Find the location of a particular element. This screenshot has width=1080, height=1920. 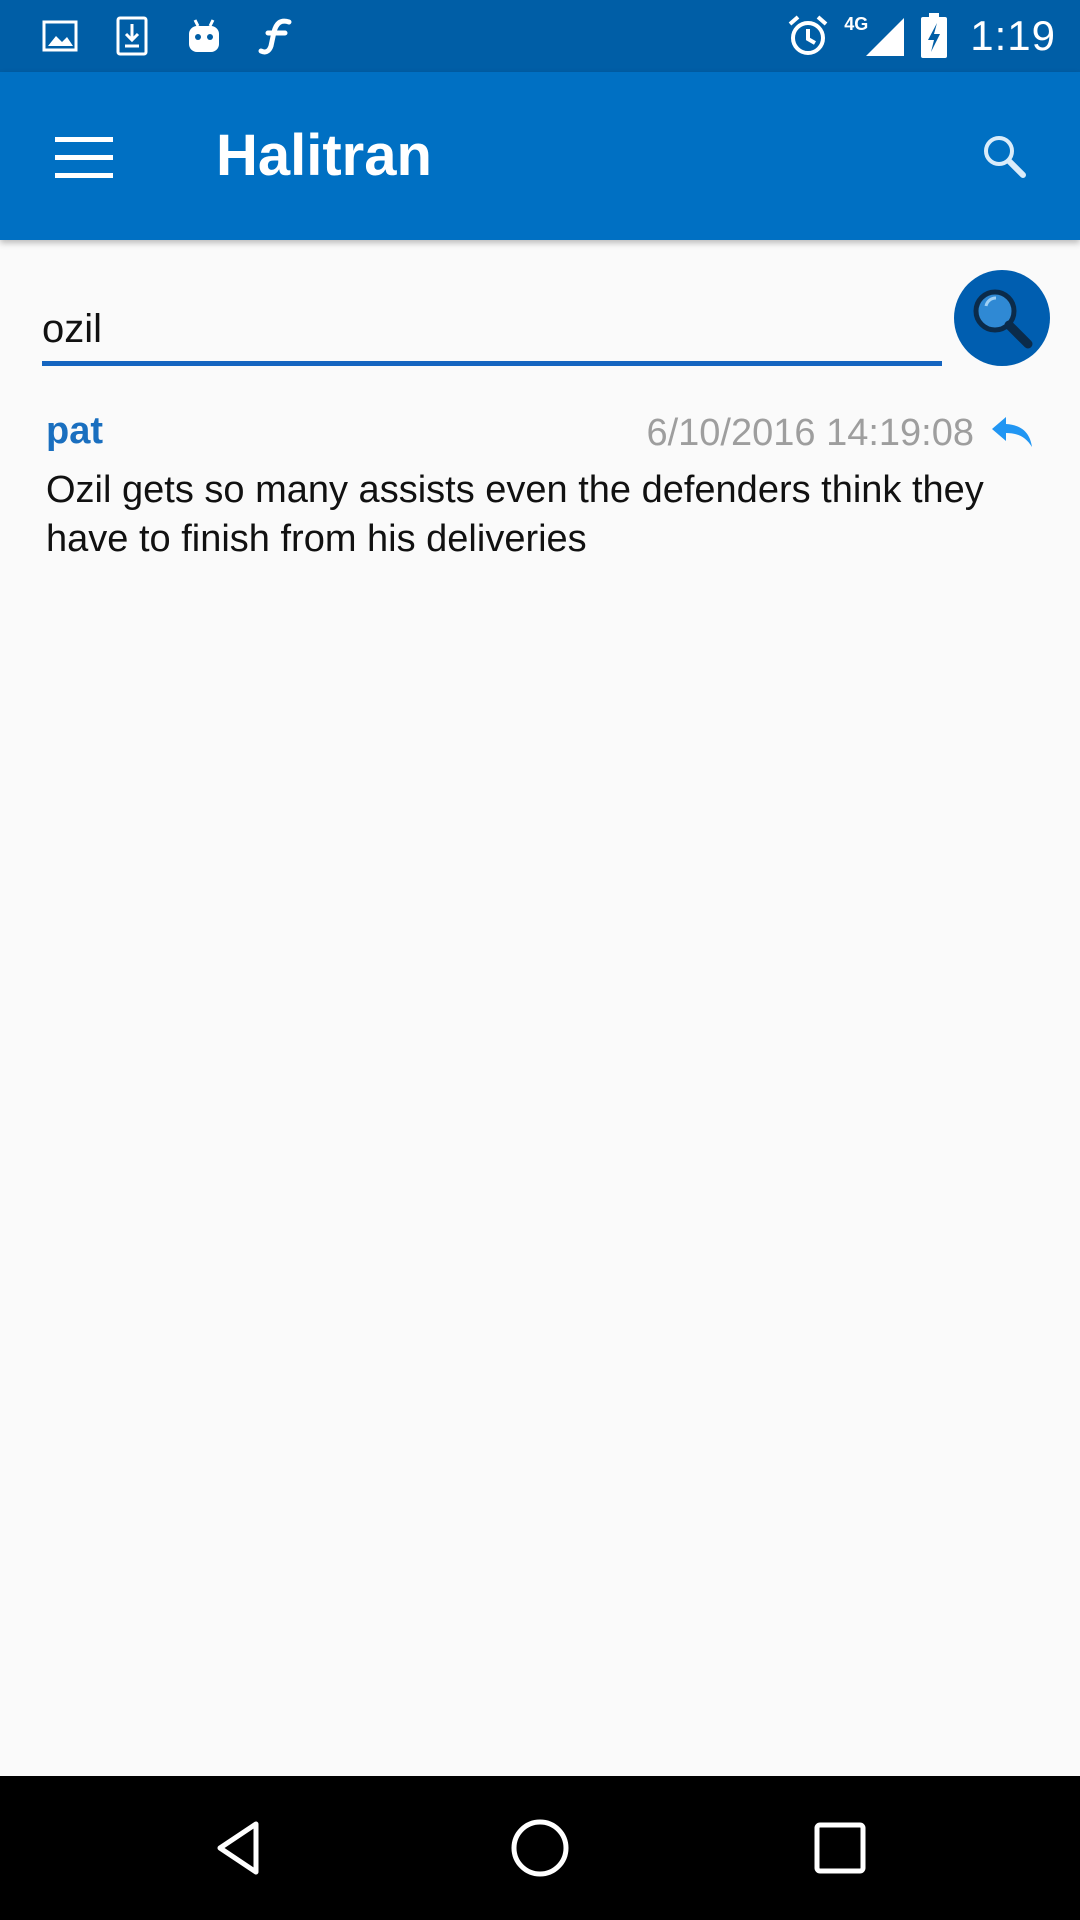

menu-button is located at coordinates (84, 158).